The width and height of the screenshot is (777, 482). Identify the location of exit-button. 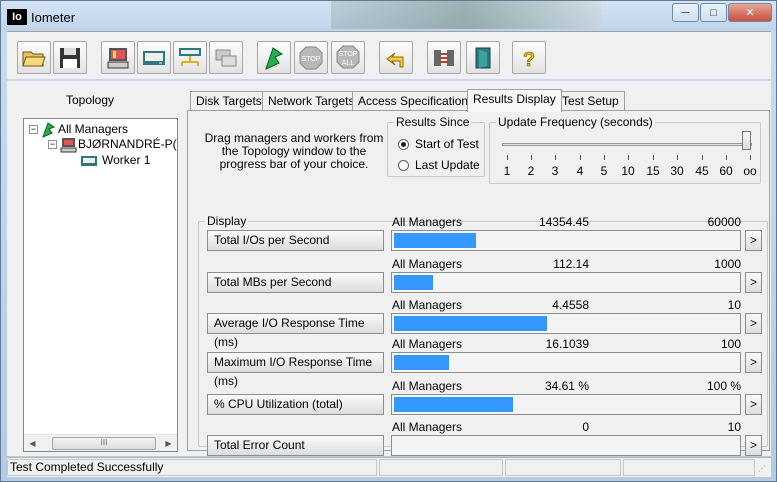
(483, 57).